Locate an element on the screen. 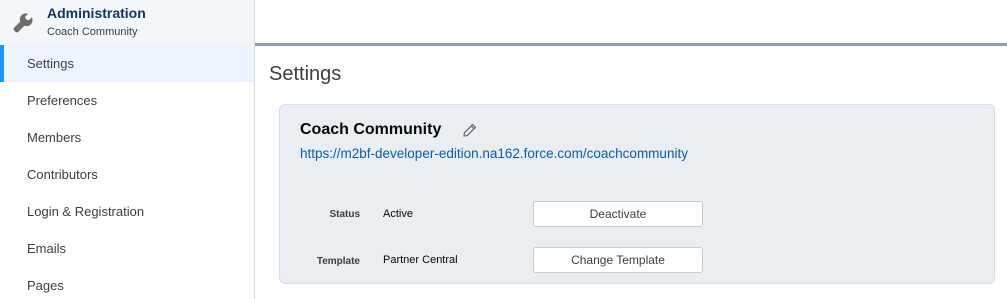 The image size is (1007, 299). sidebar-item-label: Members is located at coordinates (54, 137).